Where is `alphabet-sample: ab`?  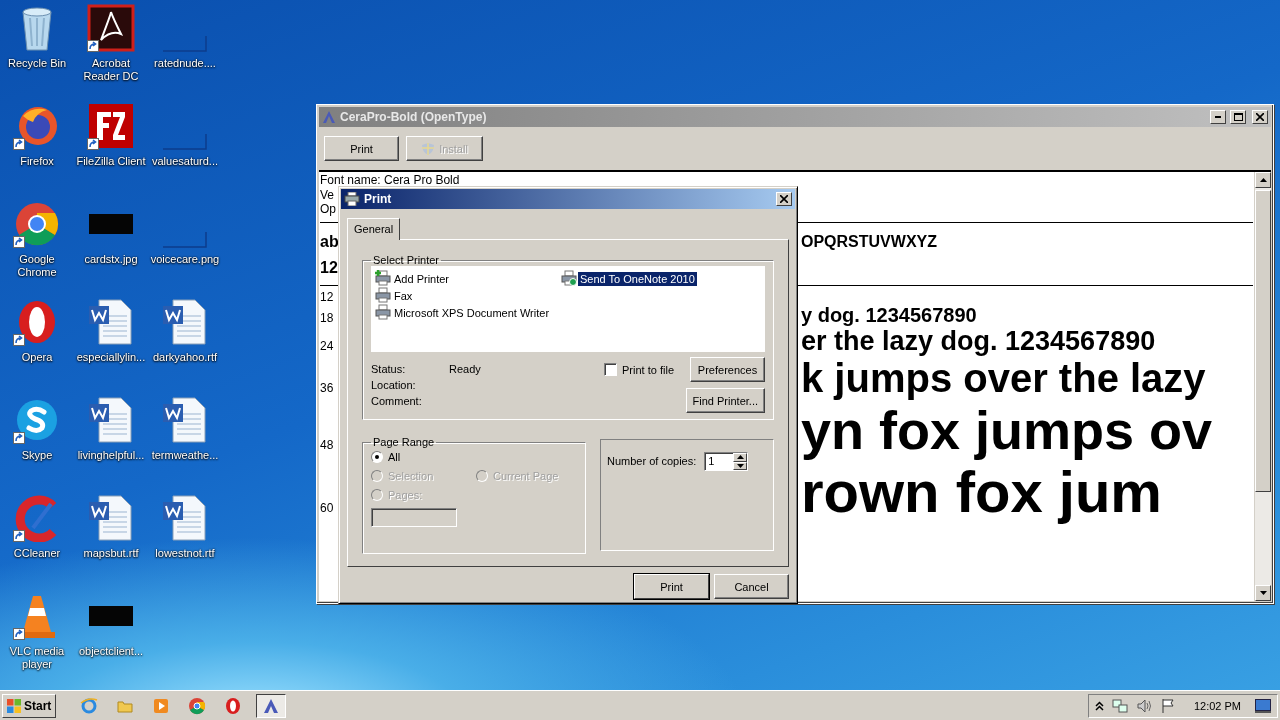 alphabet-sample: ab is located at coordinates (329, 241).